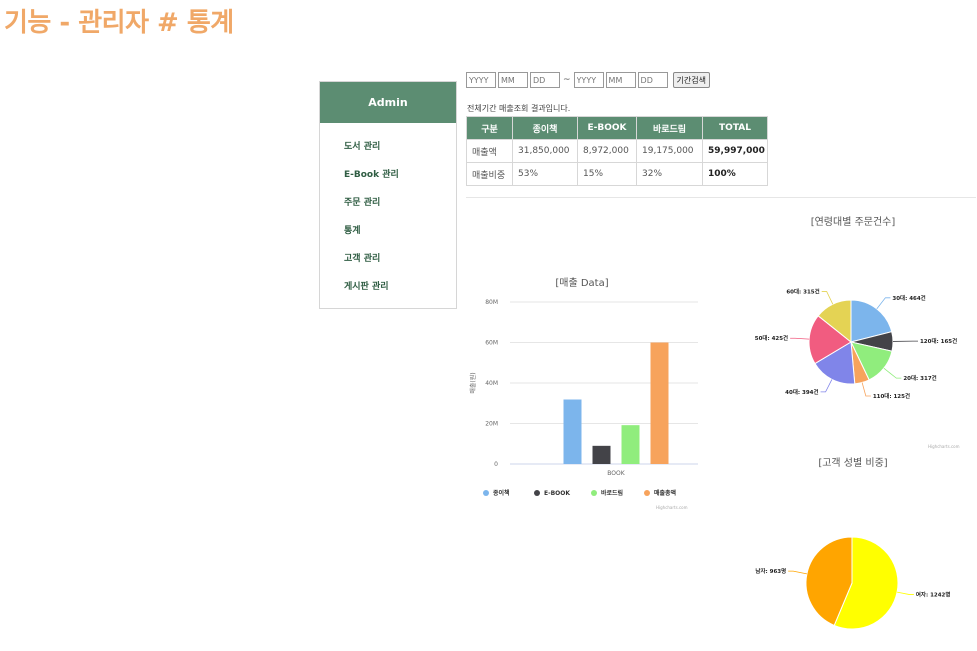  Describe the element at coordinates (721, 197) in the screenshot. I see `section-divider` at that location.